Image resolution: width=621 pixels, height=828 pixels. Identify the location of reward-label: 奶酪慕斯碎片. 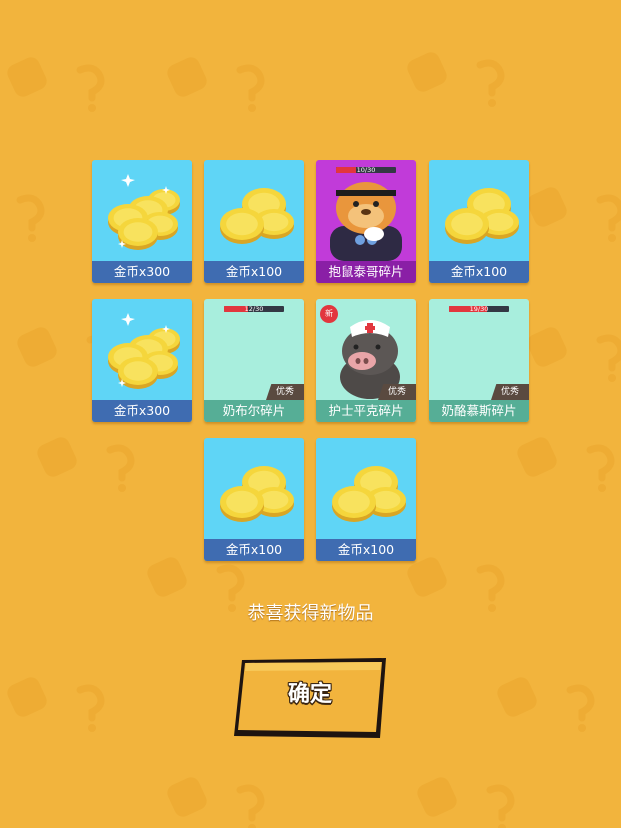
(479, 411).